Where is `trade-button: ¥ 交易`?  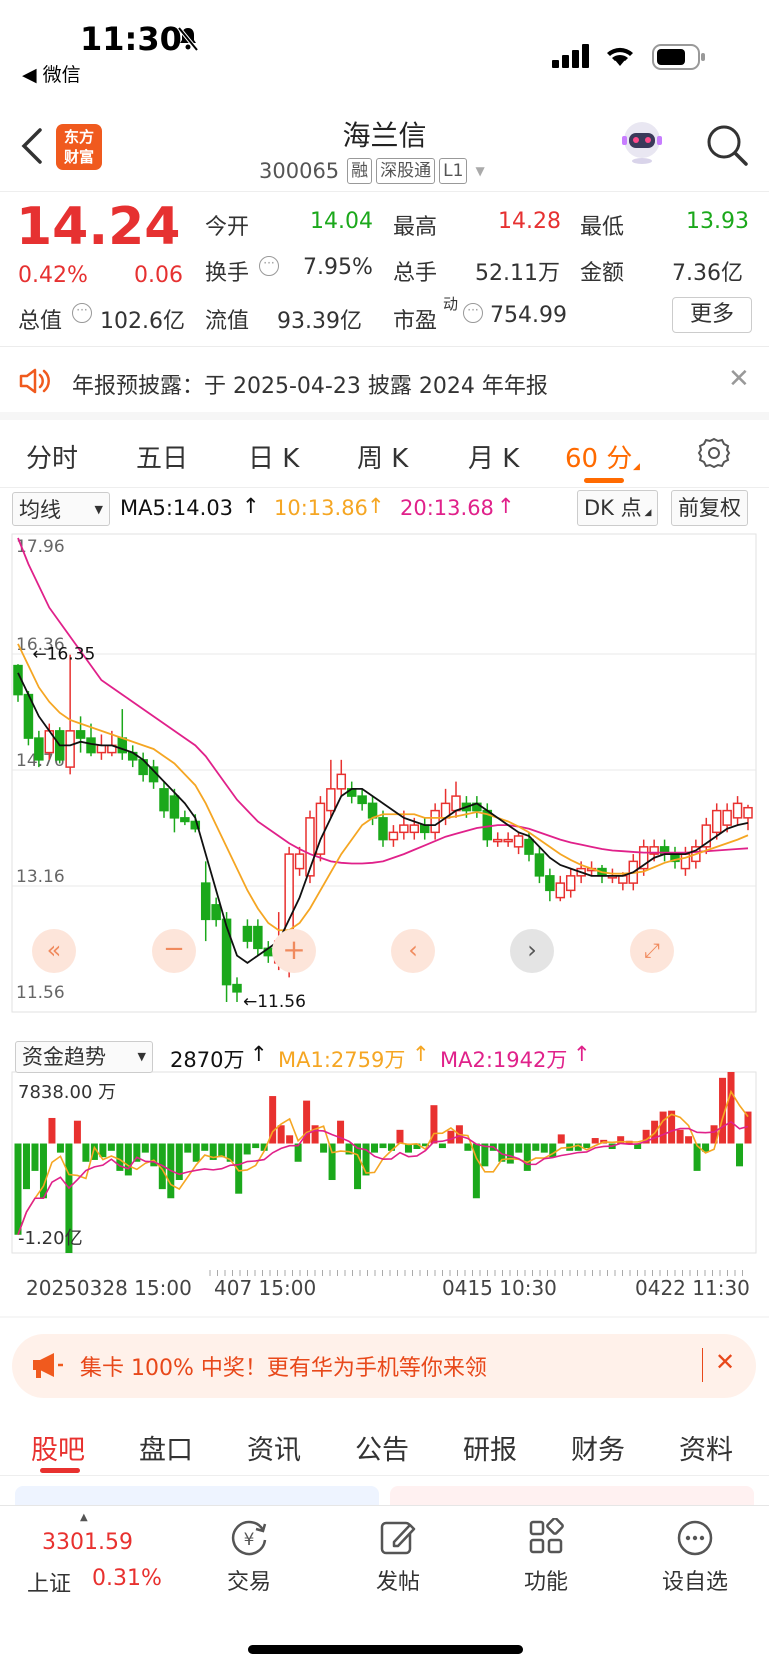 trade-button: ¥ 交易 is located at coordinates (249, 1557).